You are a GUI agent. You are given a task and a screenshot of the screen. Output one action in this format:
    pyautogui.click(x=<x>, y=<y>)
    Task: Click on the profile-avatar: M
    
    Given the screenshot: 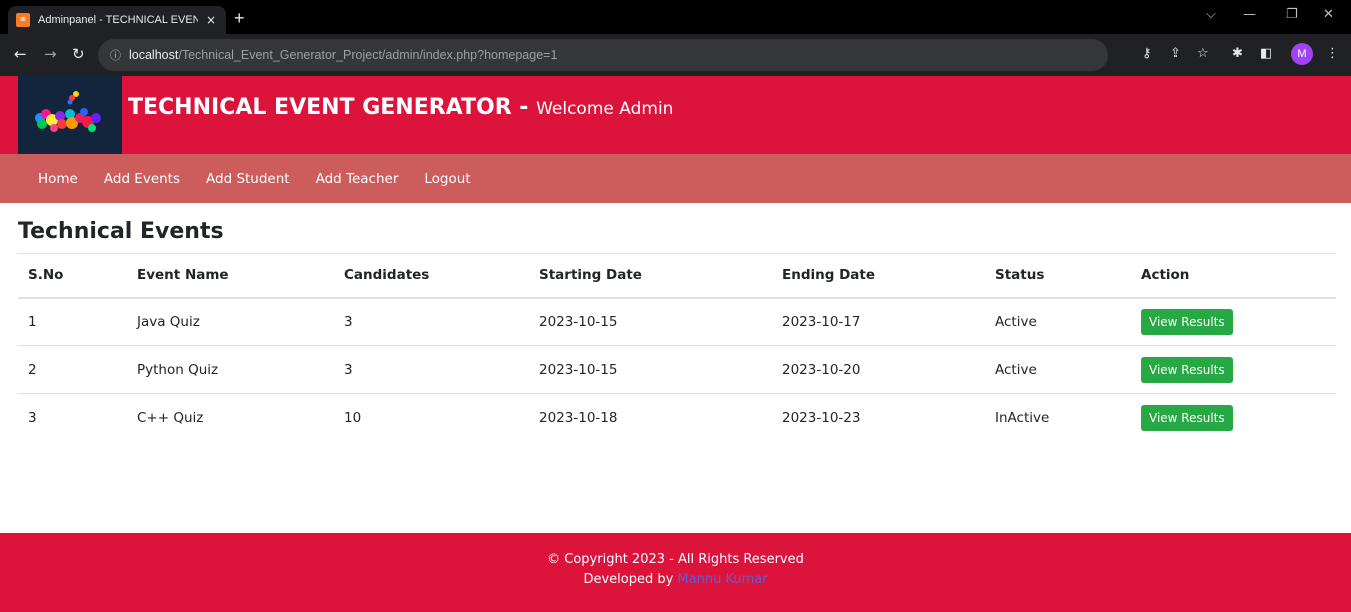 What is the action you would take?
    pyautogui.click(x=1302, y=54)
    